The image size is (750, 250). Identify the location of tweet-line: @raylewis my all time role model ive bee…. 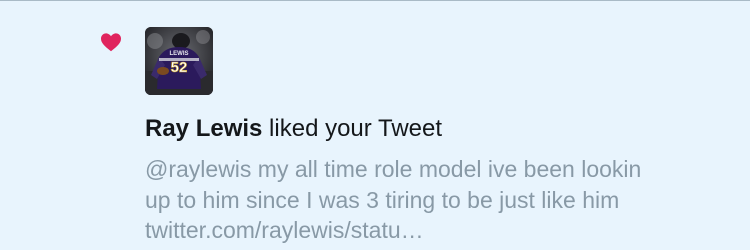
(393, 169).